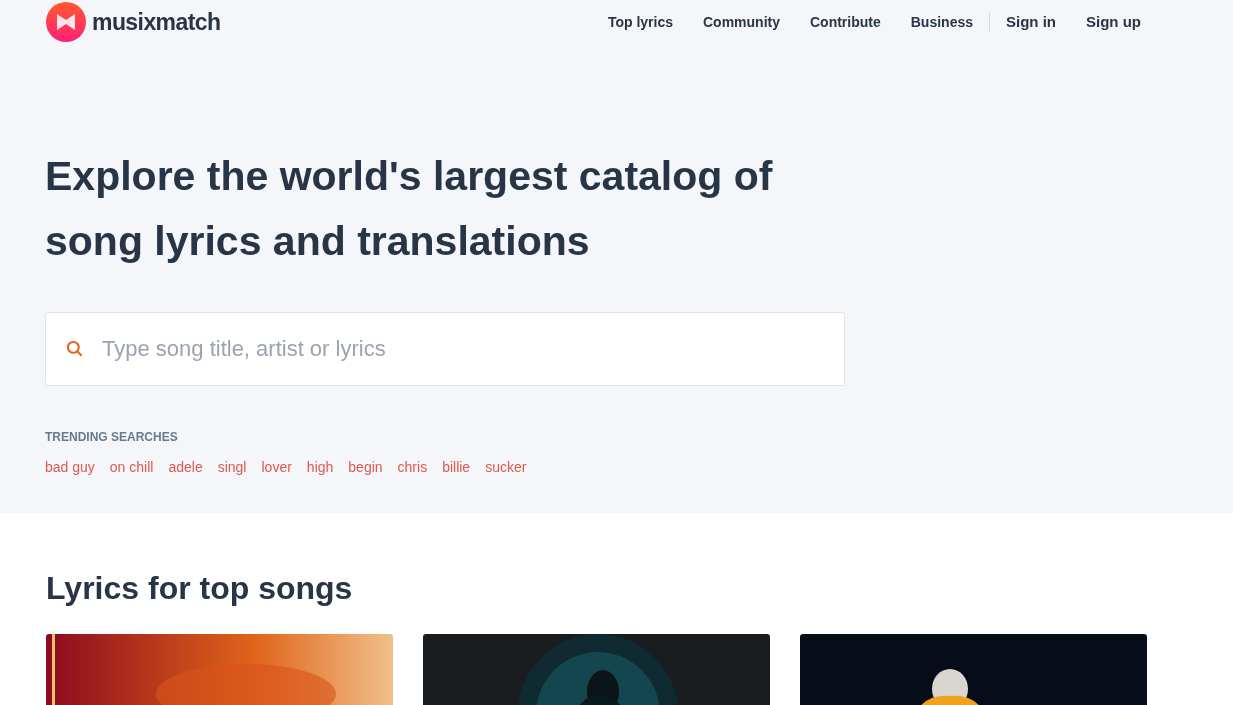 The height and width of the screenshot is (705, 1233). What do you see at coordinates (412, 467) in the screenshot?
I see `trending-link: chris` at bounding box center [412, 467].